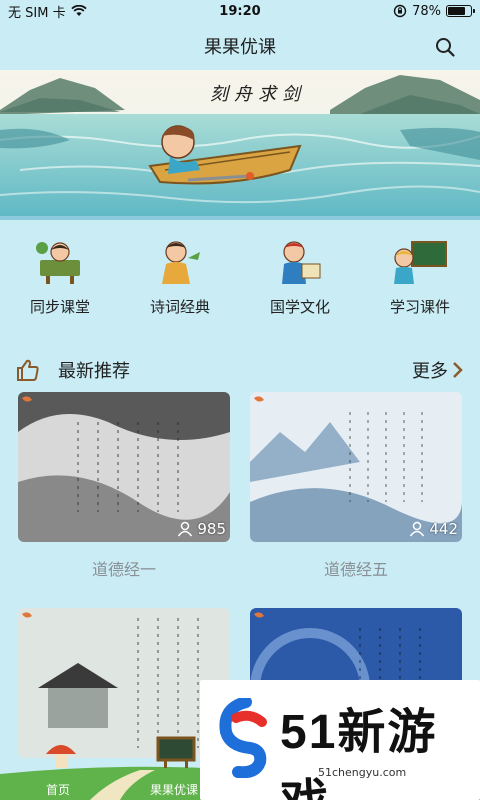 This screenshot has width=480, height=800. I want to click on section-header: 最新推荐 更多, so click(240, 370).